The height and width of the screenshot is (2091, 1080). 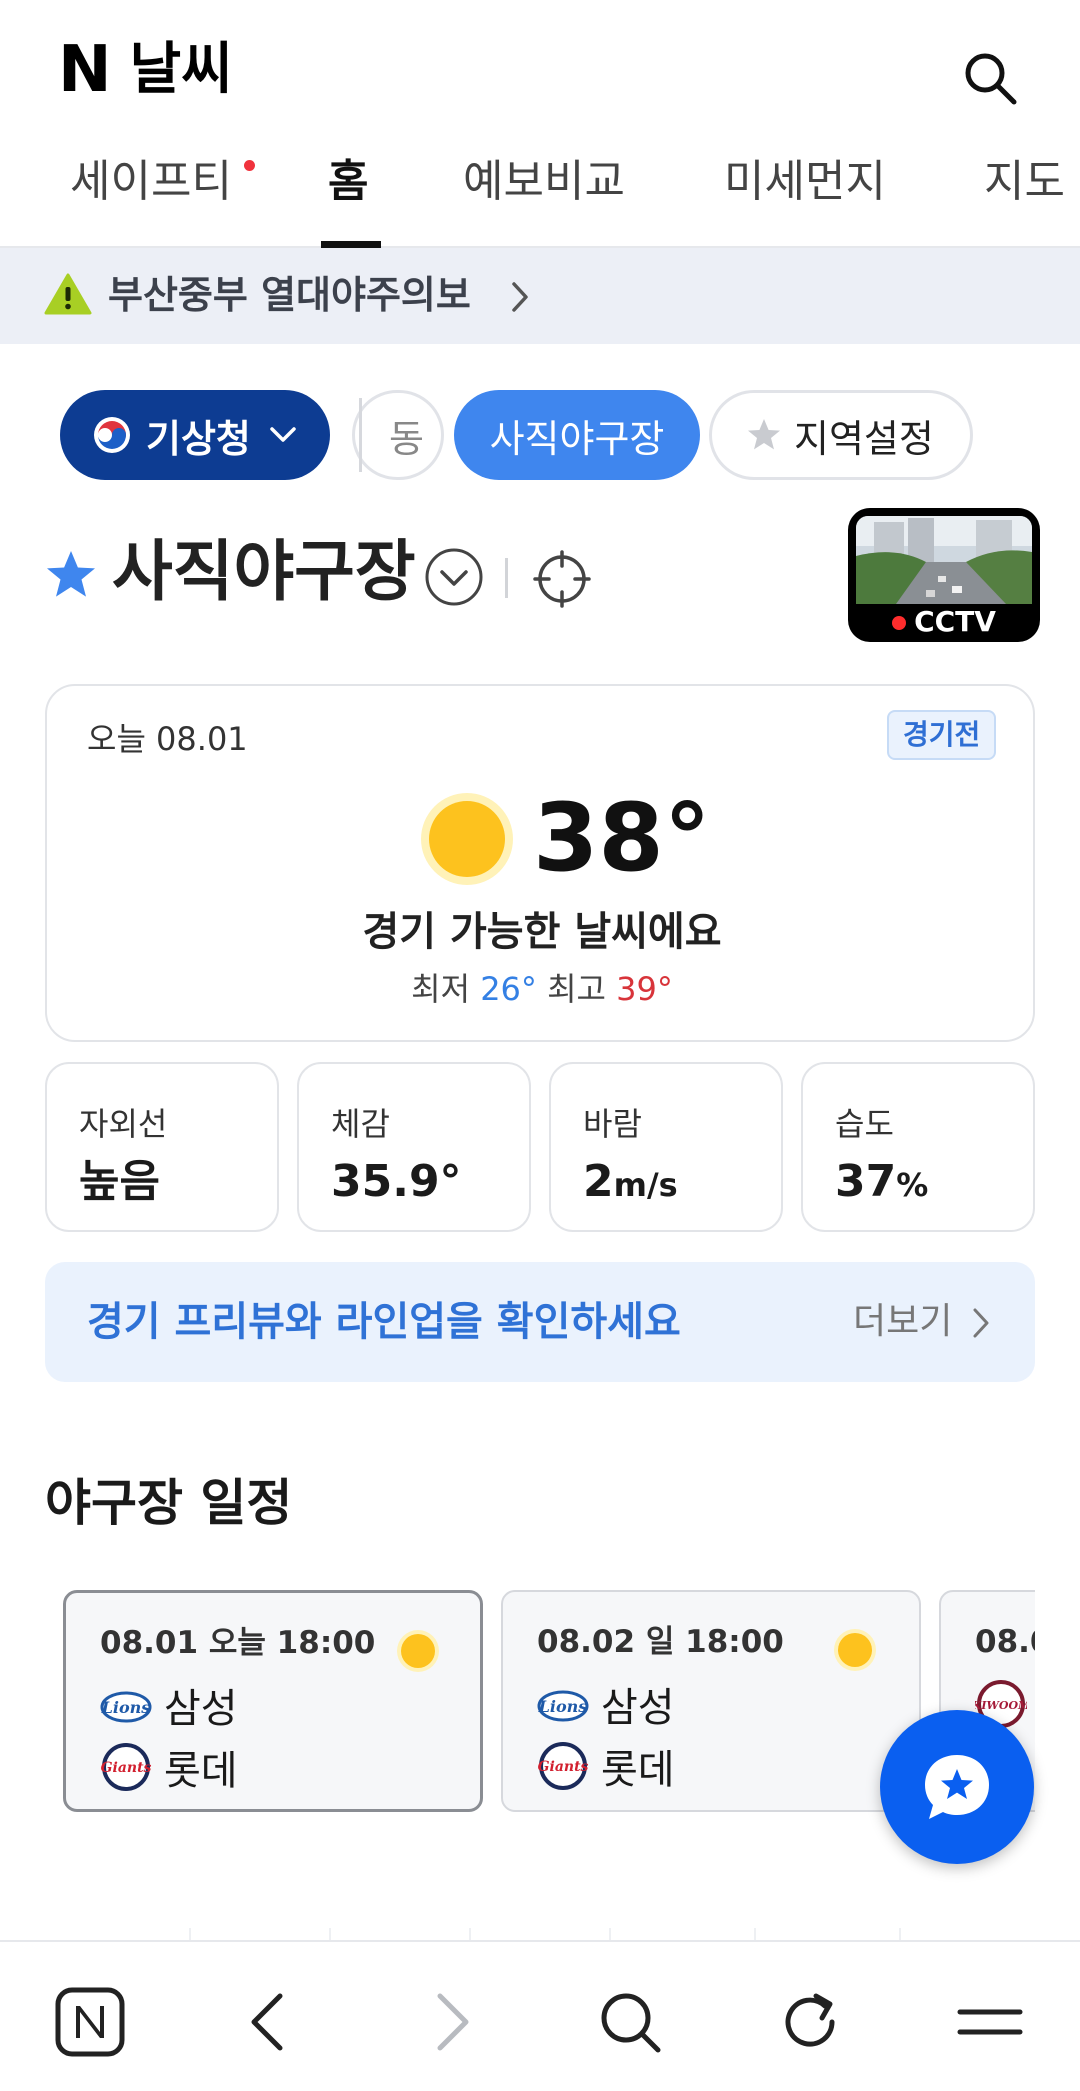 I want to click on cctv-label-row: CCTV, so click(x=944, y=622).